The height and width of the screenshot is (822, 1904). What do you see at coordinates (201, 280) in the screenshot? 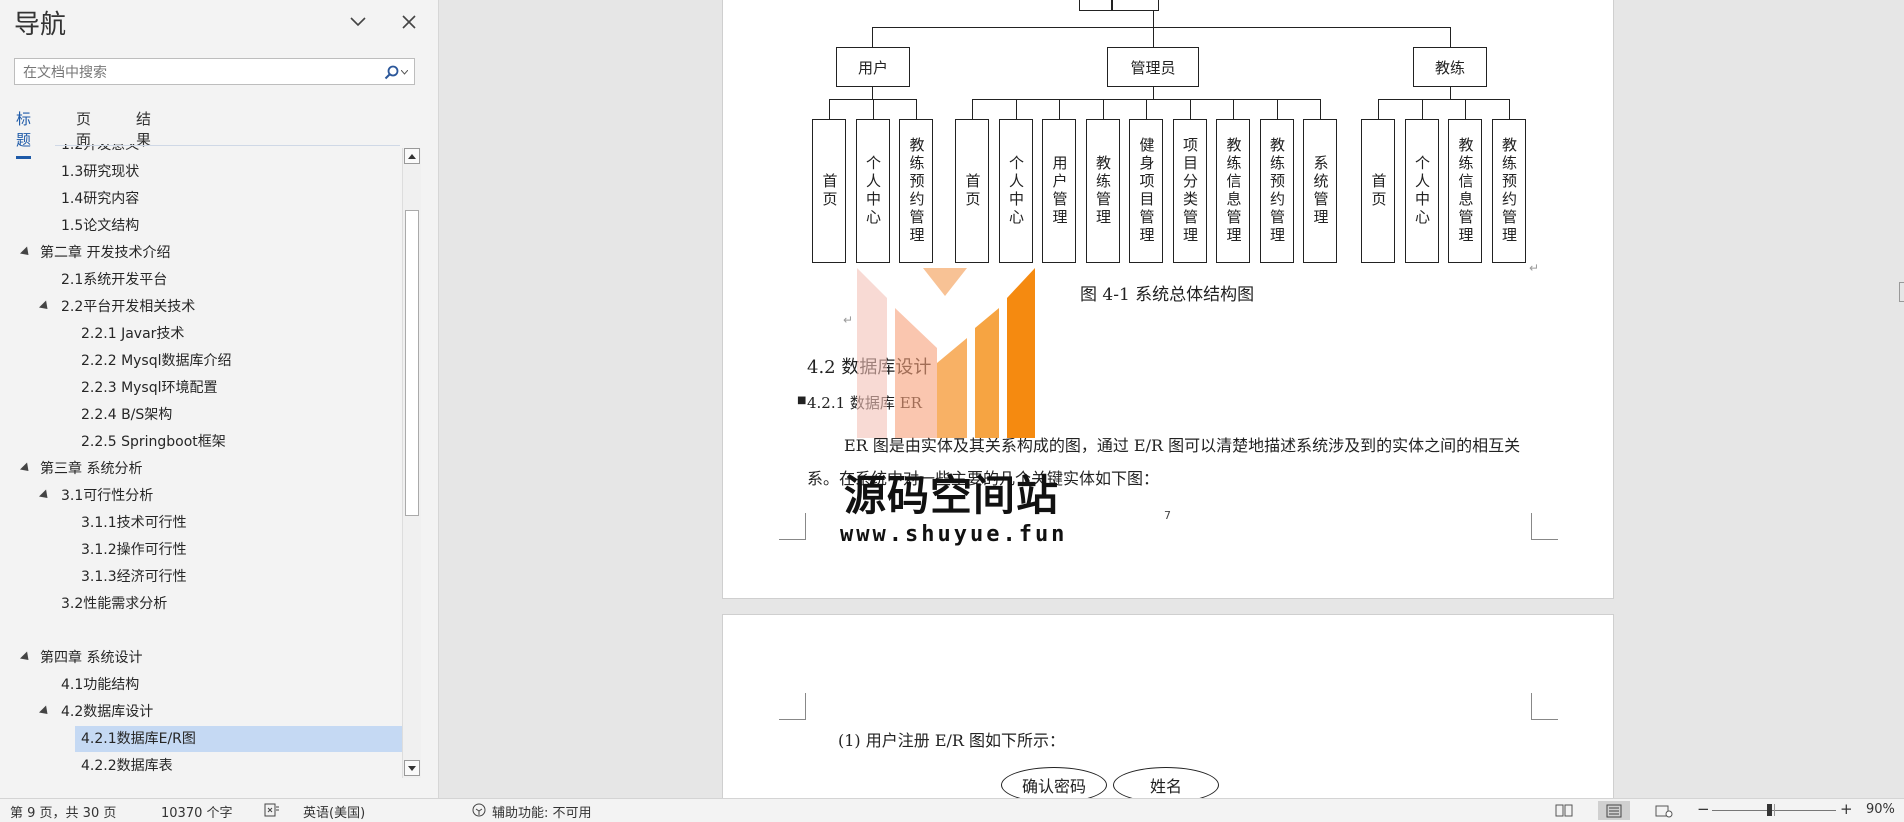
I see `tree-item: 2.1系统开发平台` at bounding box center [201, 280].